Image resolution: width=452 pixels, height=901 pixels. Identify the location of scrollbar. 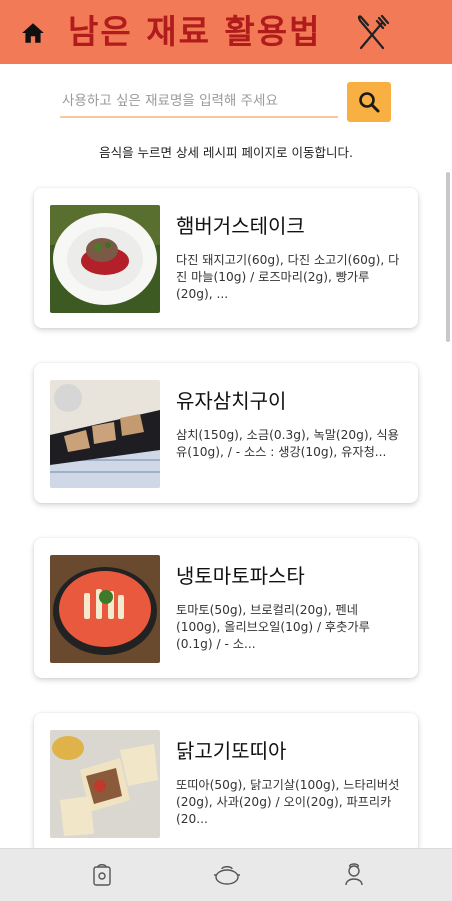
(448, 257).